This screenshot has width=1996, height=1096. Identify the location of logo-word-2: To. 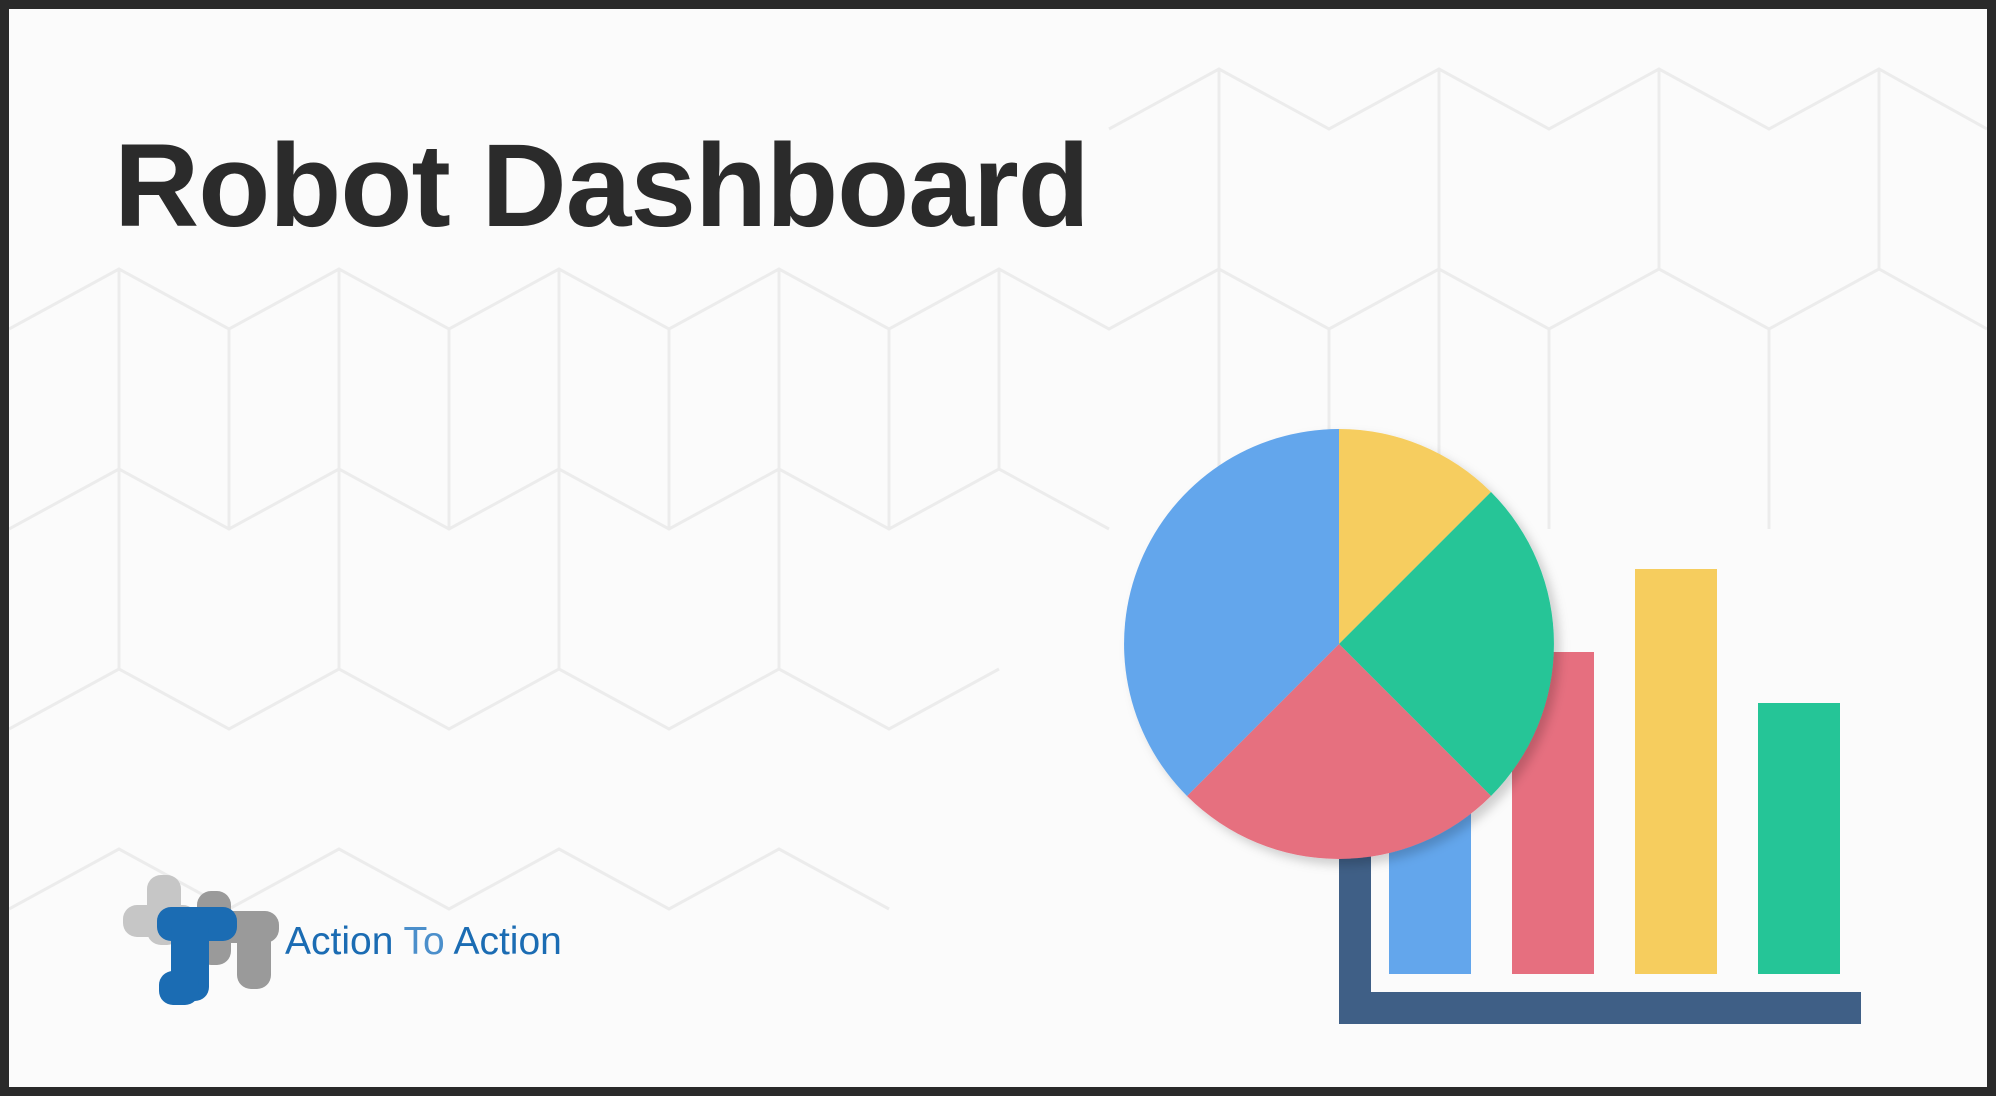
(424, 941).